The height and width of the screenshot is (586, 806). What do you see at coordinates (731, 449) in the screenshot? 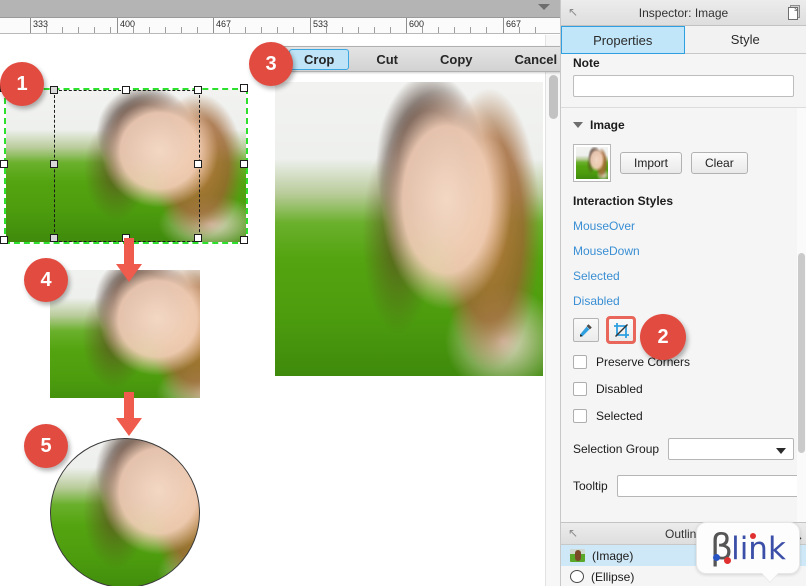
I see `selection-group-select` at bounding box center [731, 449].